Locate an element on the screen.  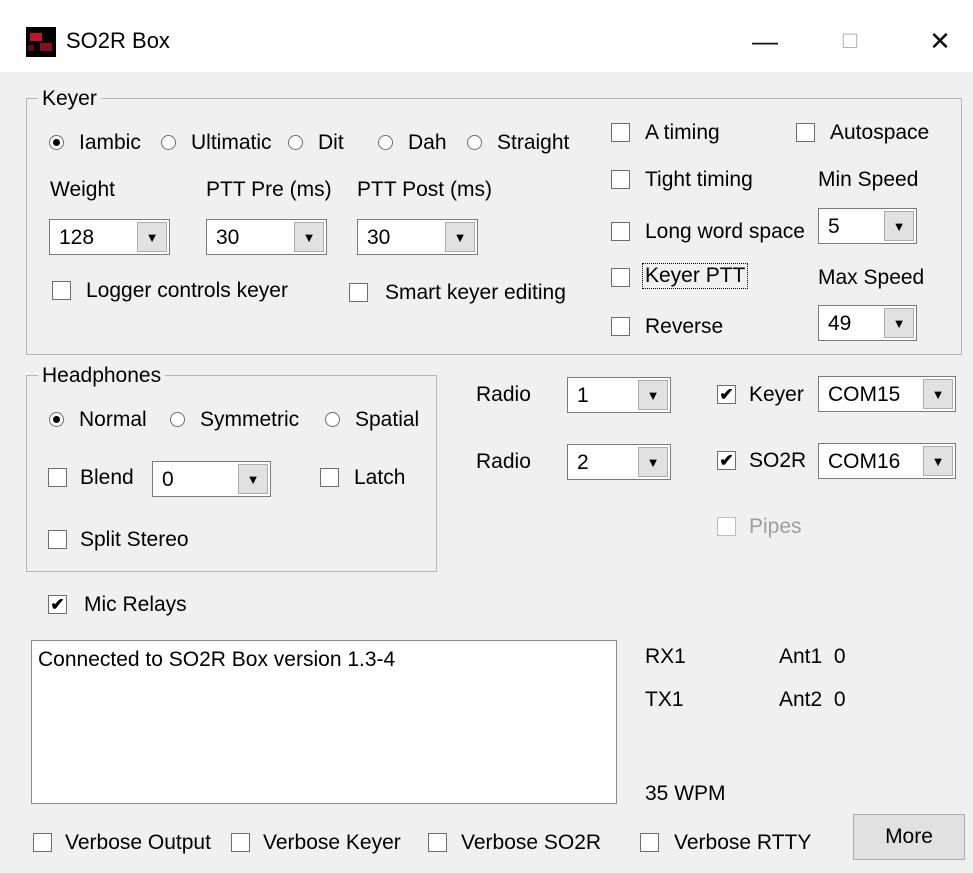
radio-symmetric-label: Symmetric is located at coordinates (250, 419).